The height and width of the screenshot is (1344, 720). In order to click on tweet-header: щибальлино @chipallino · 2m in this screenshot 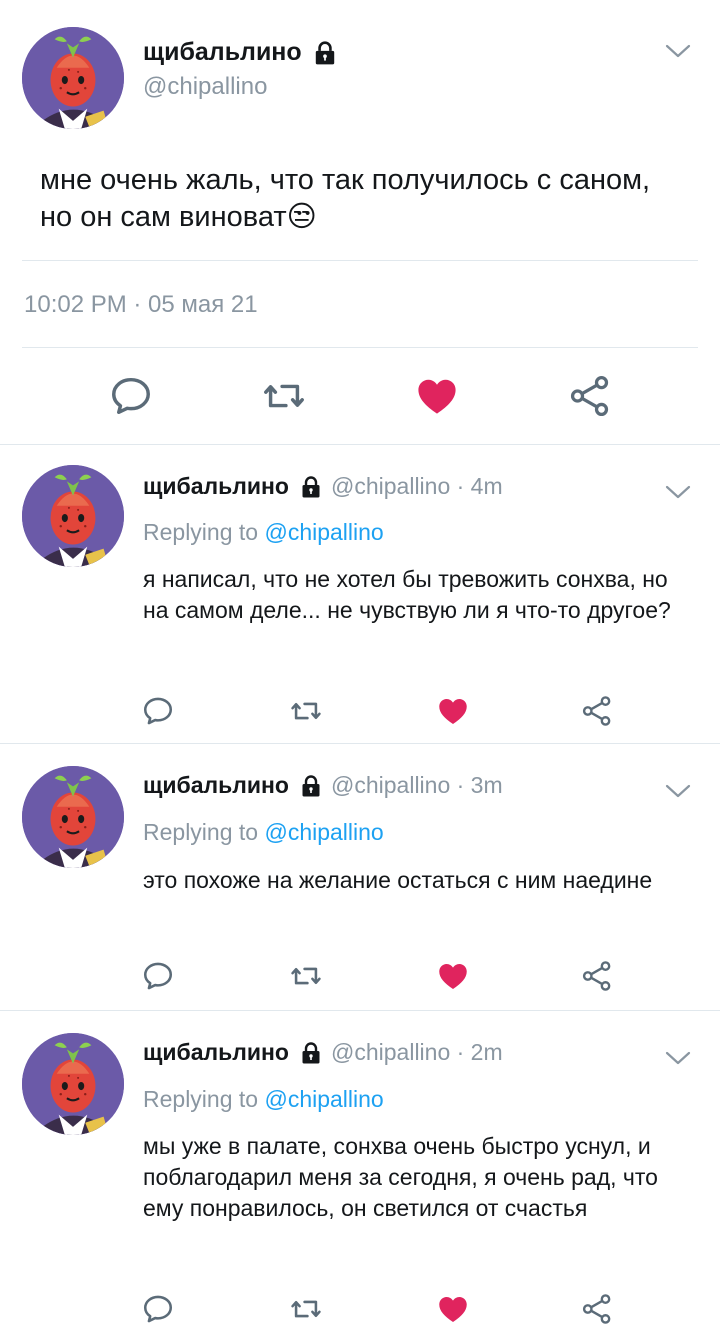, I will do `click(323, 1052)`.